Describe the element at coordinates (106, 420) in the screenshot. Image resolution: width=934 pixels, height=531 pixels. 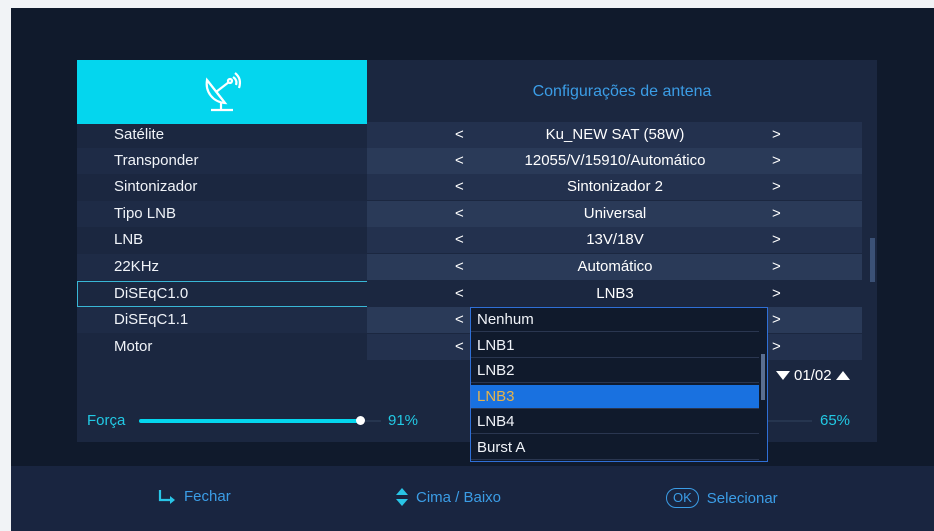
I see `strength-label: Força` at that location.